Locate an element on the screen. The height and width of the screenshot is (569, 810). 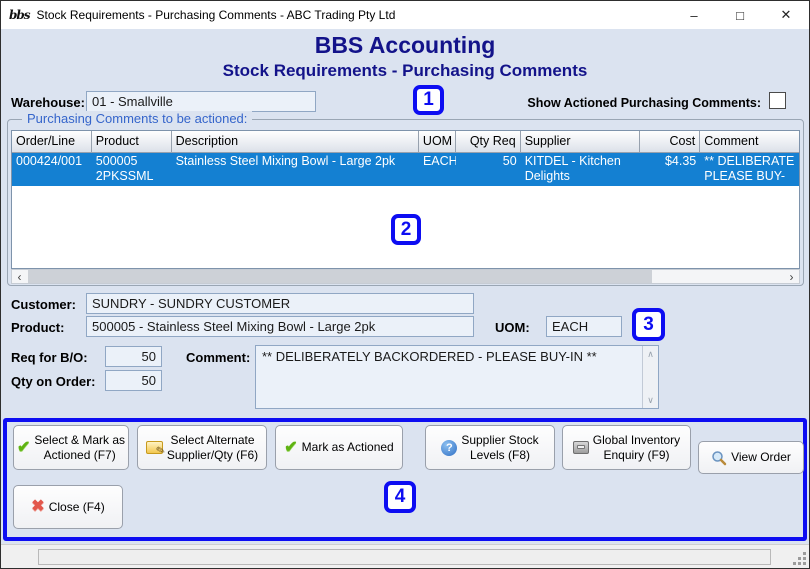
uom-field: EACH is located at coordinates (584, 326).